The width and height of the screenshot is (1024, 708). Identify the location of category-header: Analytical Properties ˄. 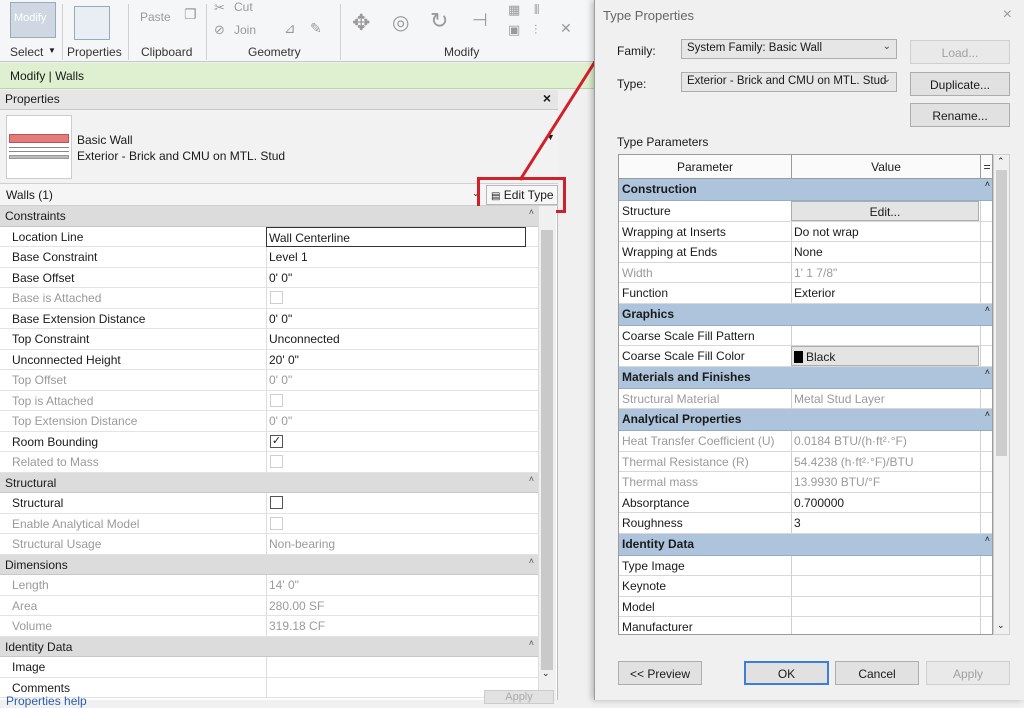
(805, 420).